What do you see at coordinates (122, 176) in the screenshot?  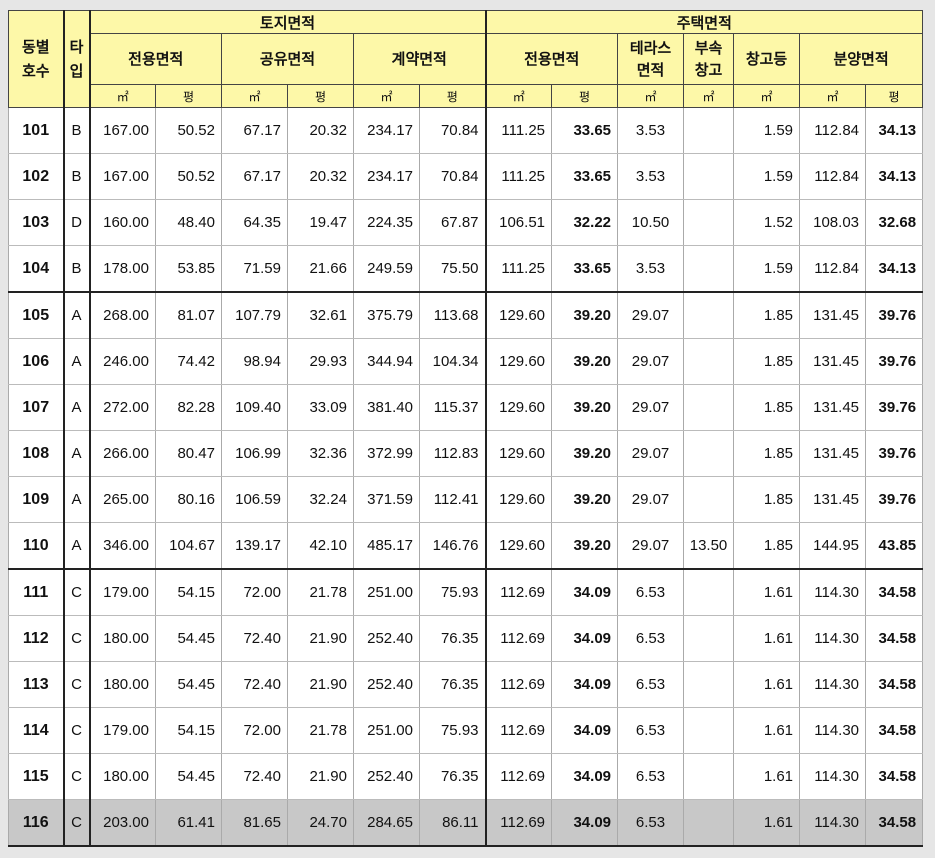 I see `area-value-cell: 167.00` at bounding box center [122, 176].